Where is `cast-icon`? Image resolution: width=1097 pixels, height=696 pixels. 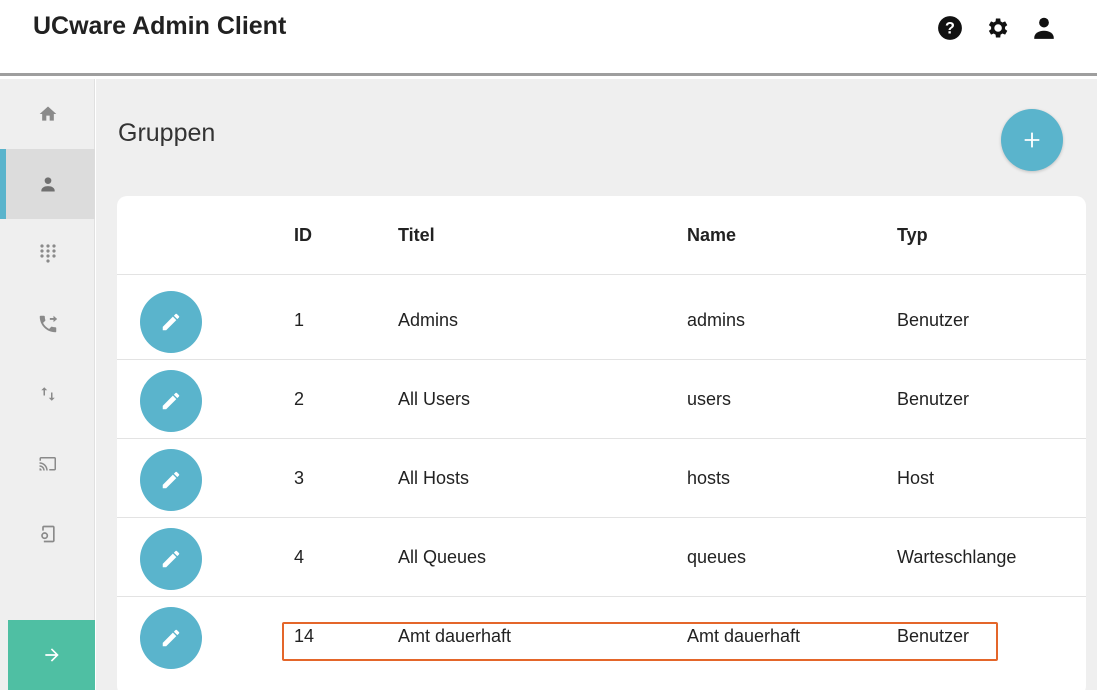 cast-icon is located at coordinates (47, 464).